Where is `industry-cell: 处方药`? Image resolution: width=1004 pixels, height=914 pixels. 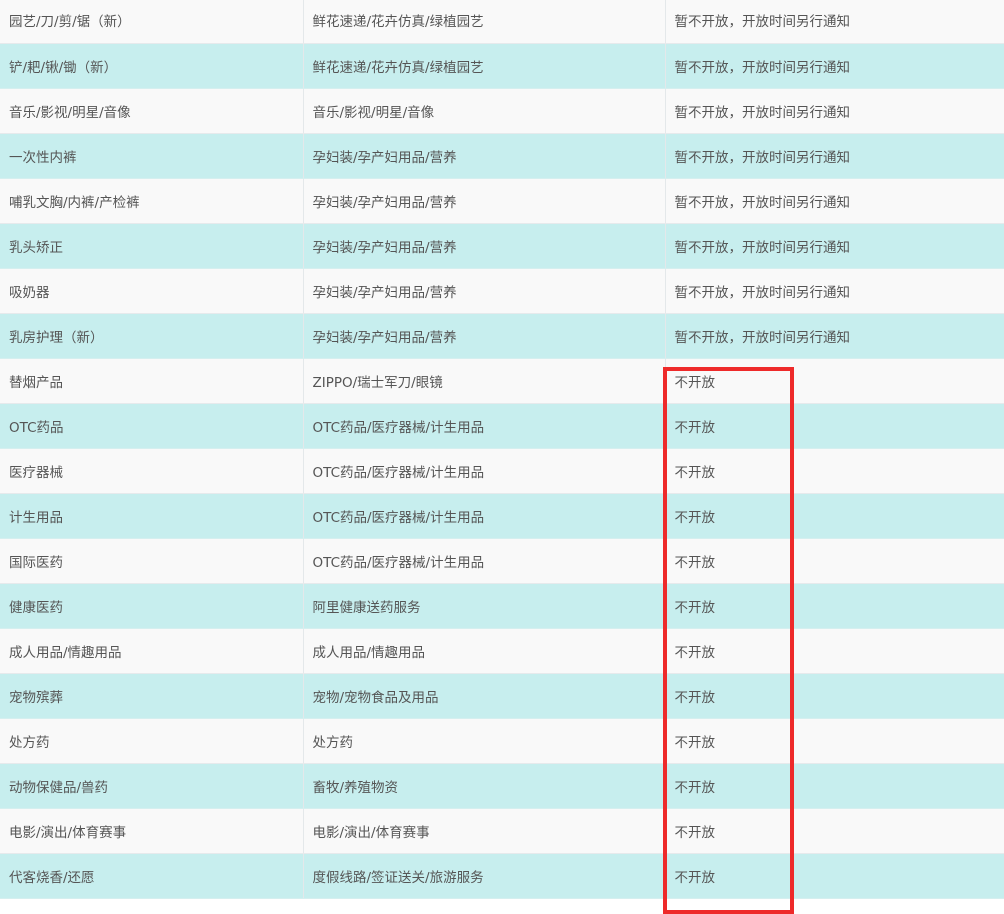
industry-cell: 处方药 is located at coordinates (484, 741).